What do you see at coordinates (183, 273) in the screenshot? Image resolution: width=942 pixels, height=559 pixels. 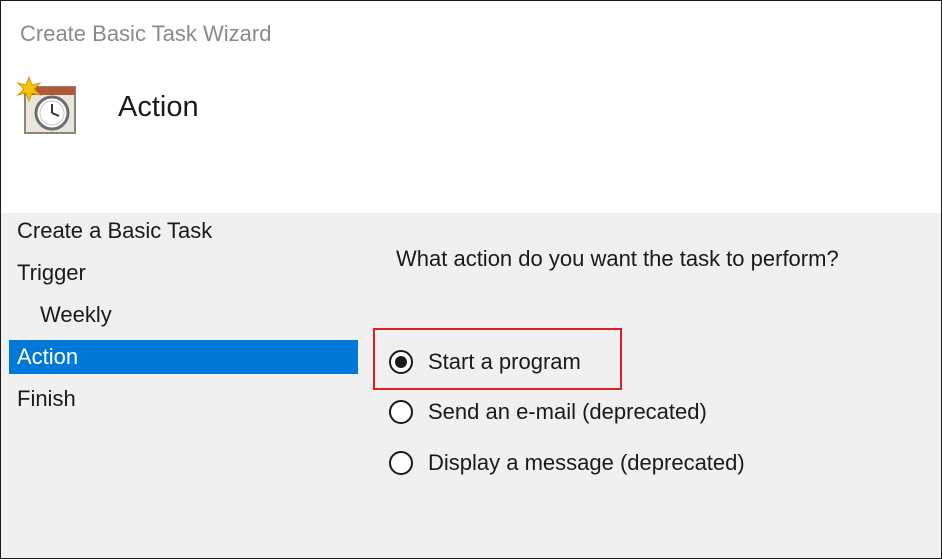 I see `nav-item-trigger: Trigger` at bounding box center [183, 273].